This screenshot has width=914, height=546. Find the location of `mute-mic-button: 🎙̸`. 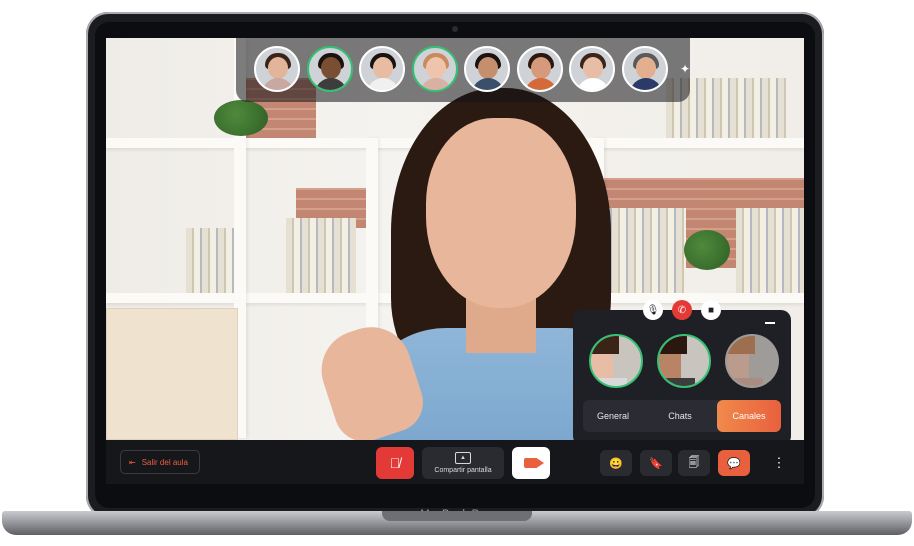

mute-mic-button: 🎙̸ is located at coordinates (395, 463).